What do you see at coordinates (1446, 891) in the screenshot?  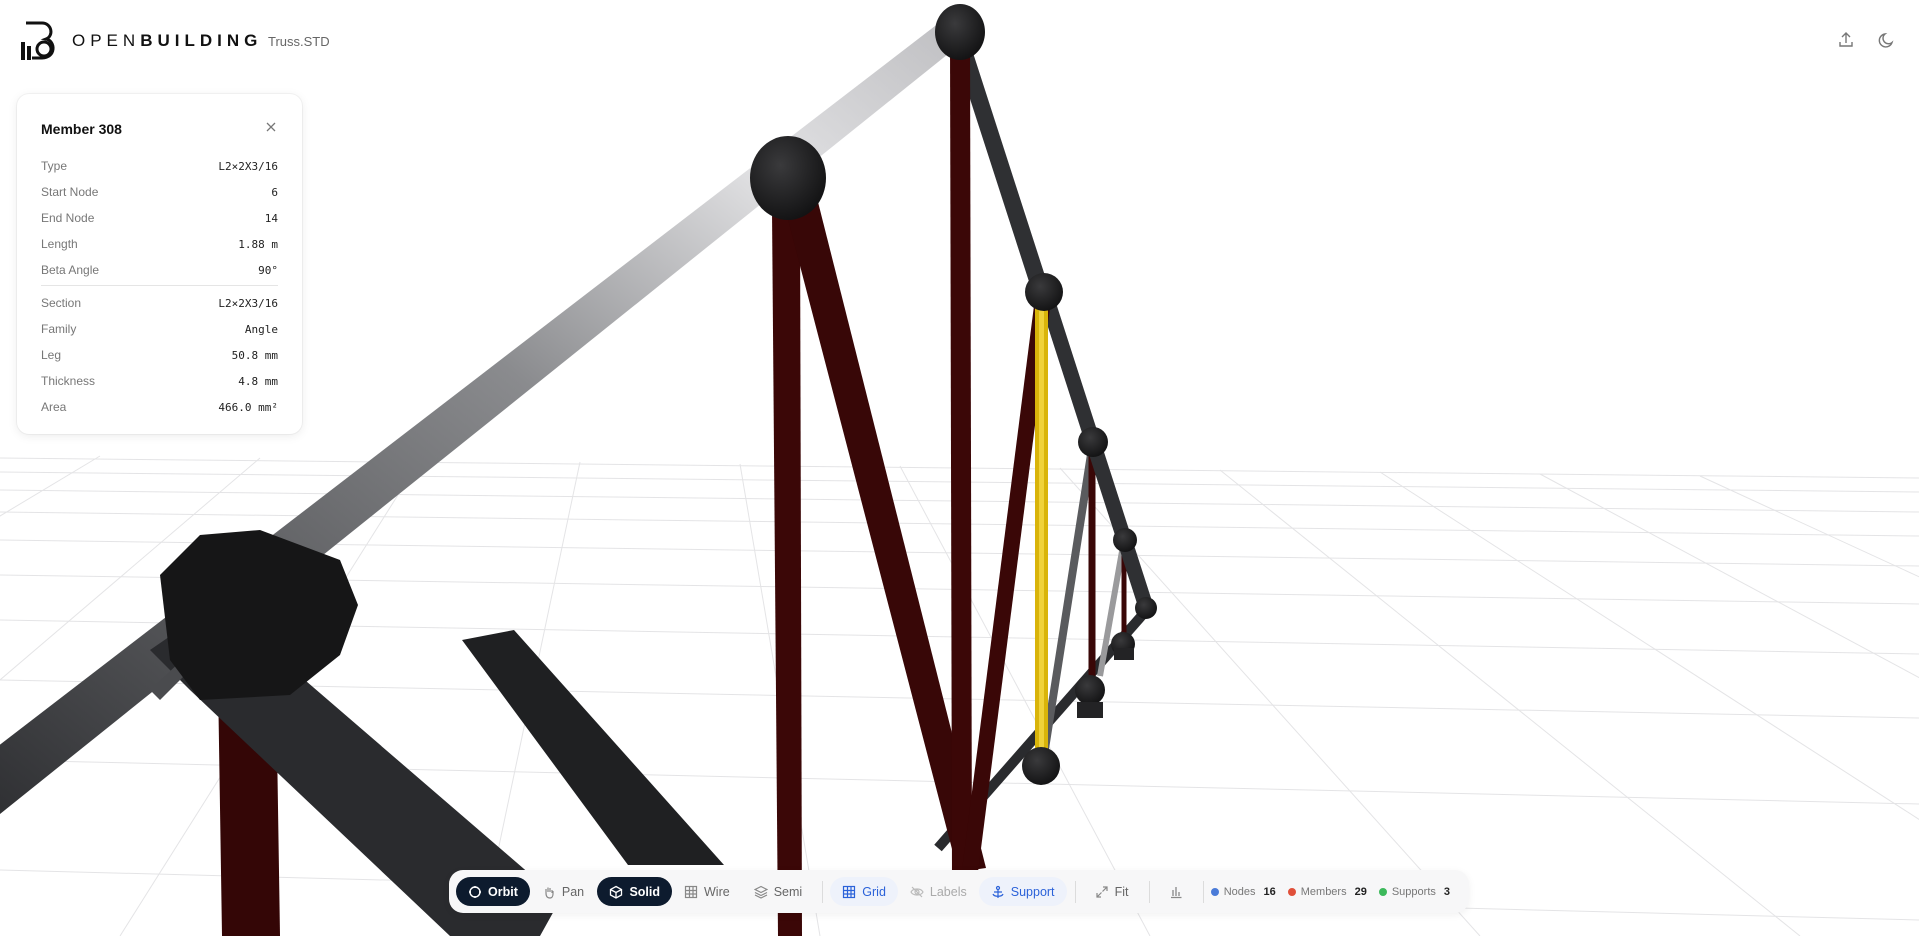 I see `supports-count: 3` at bounding box center [1446, 891].